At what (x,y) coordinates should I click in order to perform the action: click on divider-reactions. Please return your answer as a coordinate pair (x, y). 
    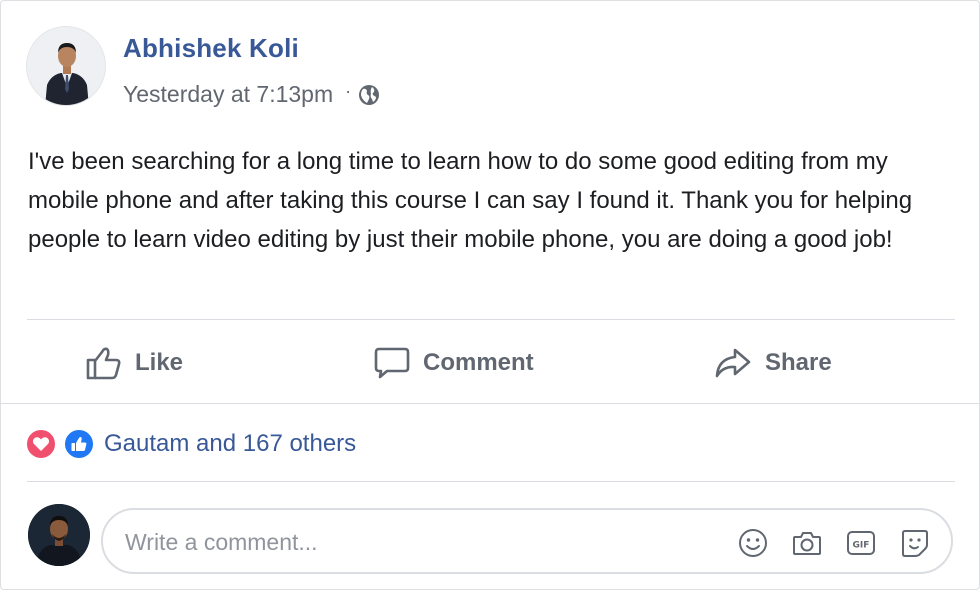
    Looking at the image, I should click on (491, 481).